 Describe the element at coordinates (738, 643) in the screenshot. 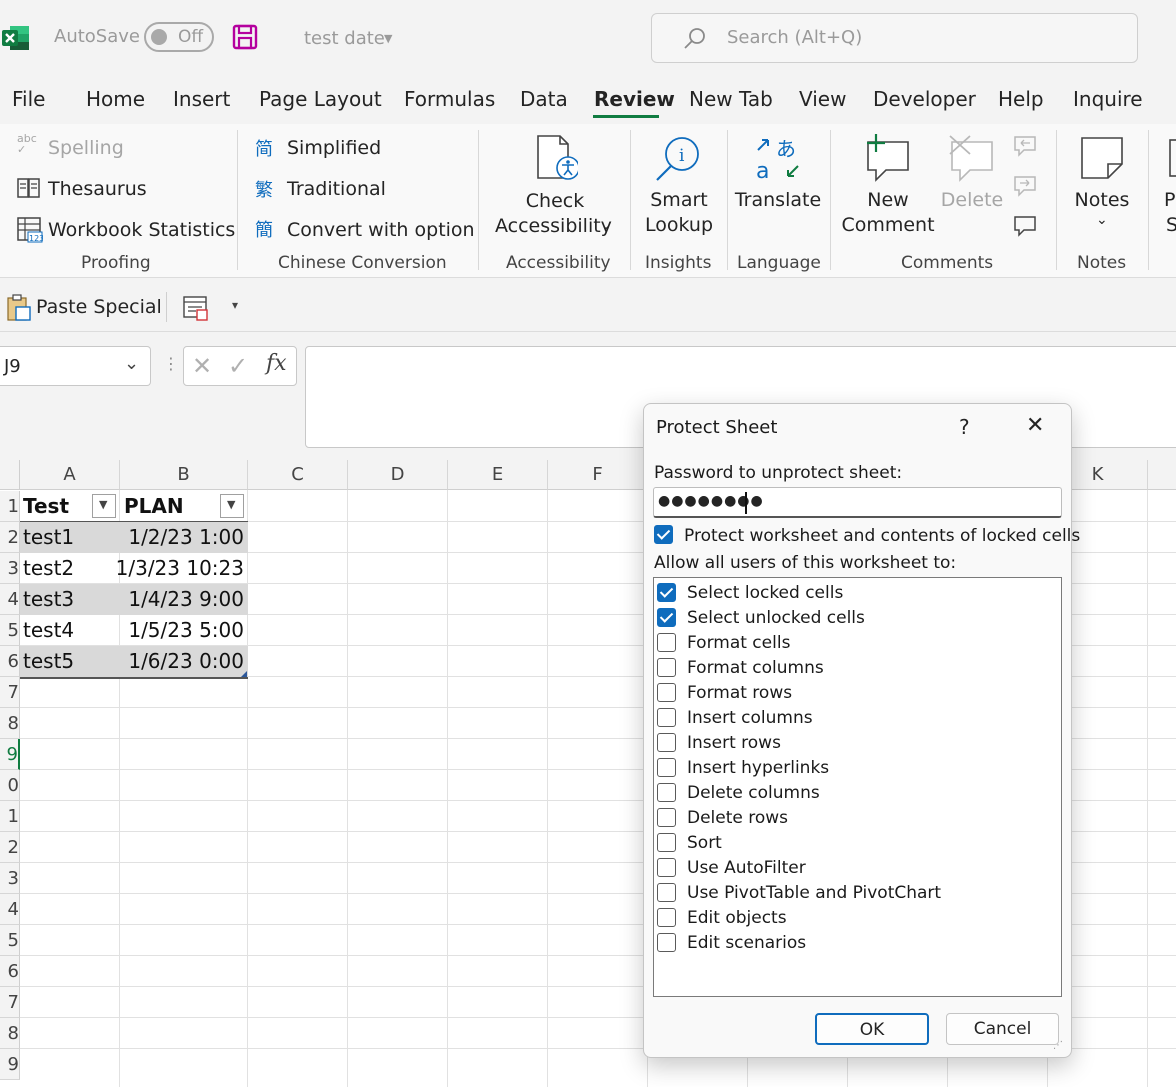

I see `permission-label: Format cells` at that location.